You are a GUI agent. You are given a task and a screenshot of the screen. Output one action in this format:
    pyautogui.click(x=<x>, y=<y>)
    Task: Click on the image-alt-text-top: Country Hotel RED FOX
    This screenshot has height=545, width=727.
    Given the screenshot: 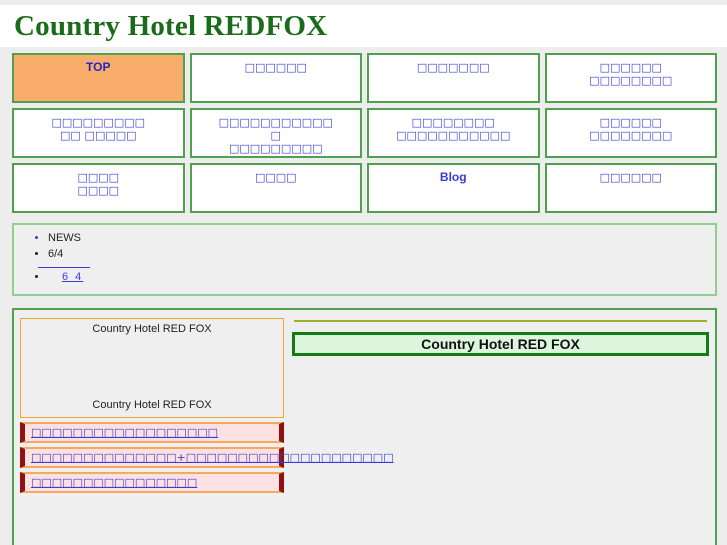 What is the action you would take?
    pyautogui.click(x=152, y=329)
    